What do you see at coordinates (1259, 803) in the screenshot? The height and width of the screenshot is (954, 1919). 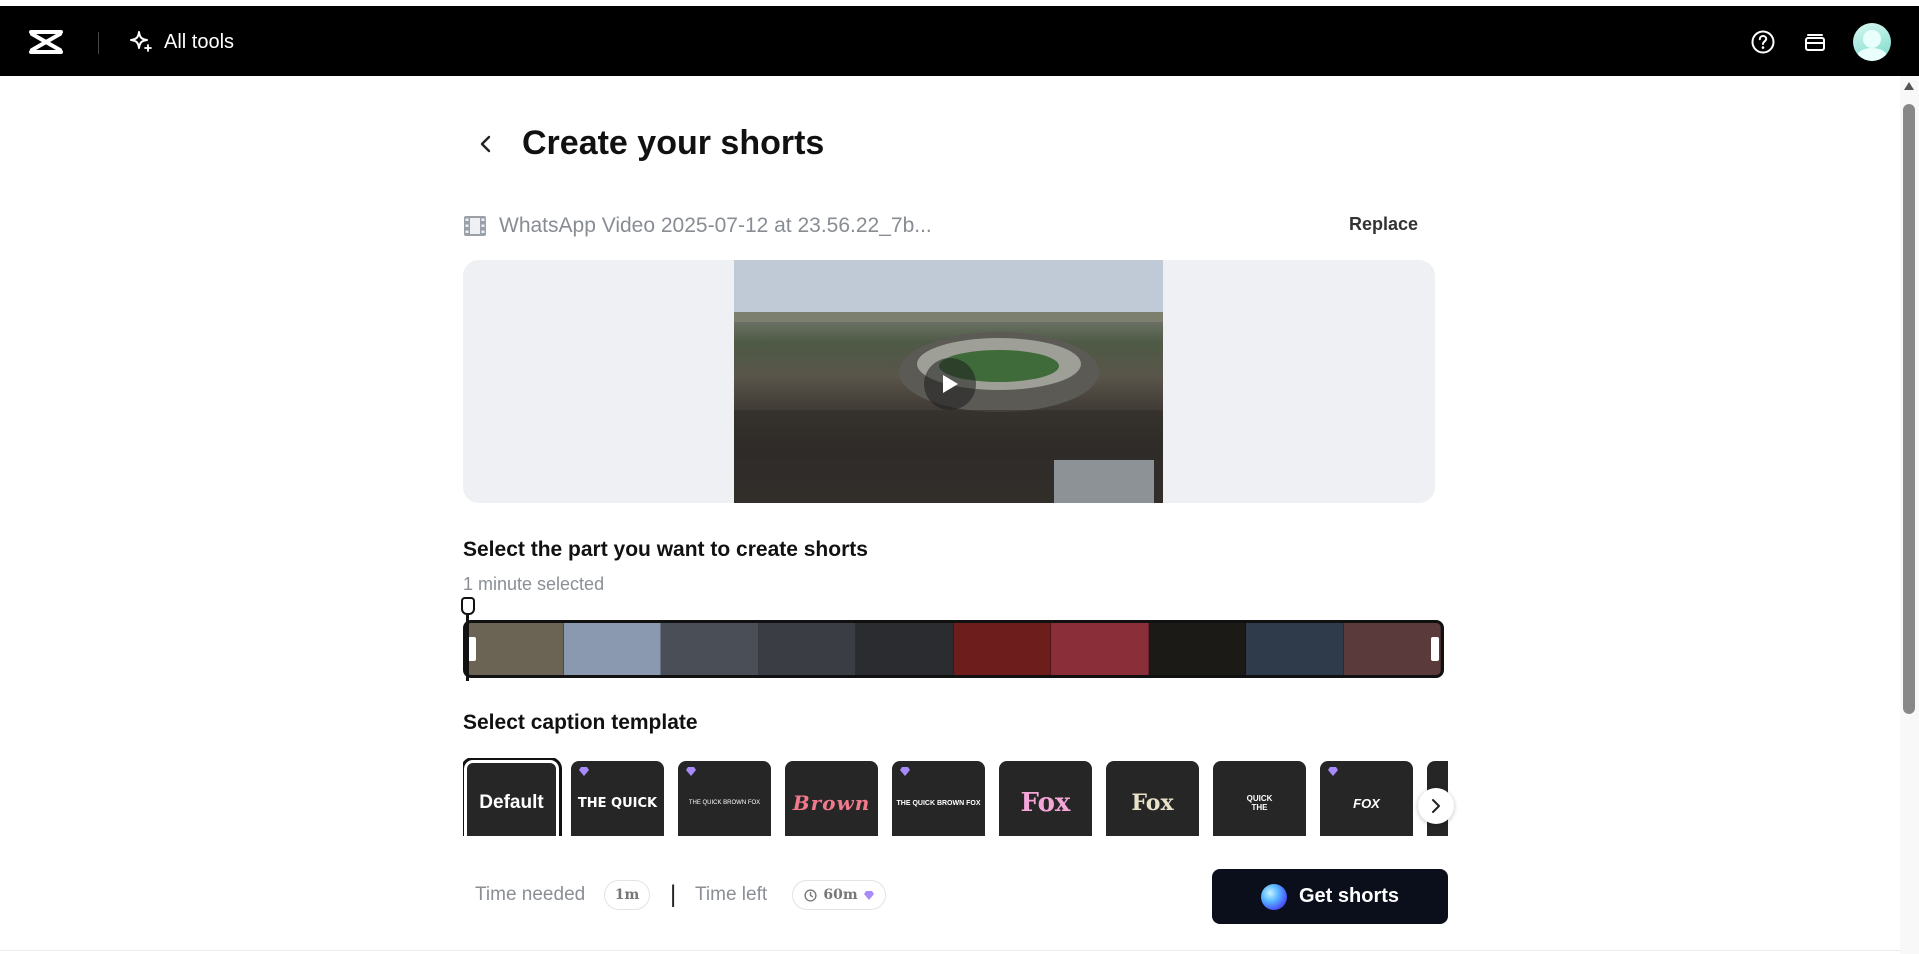 I see `template-label: QUICK THE` at bounding box center [1259, 803].